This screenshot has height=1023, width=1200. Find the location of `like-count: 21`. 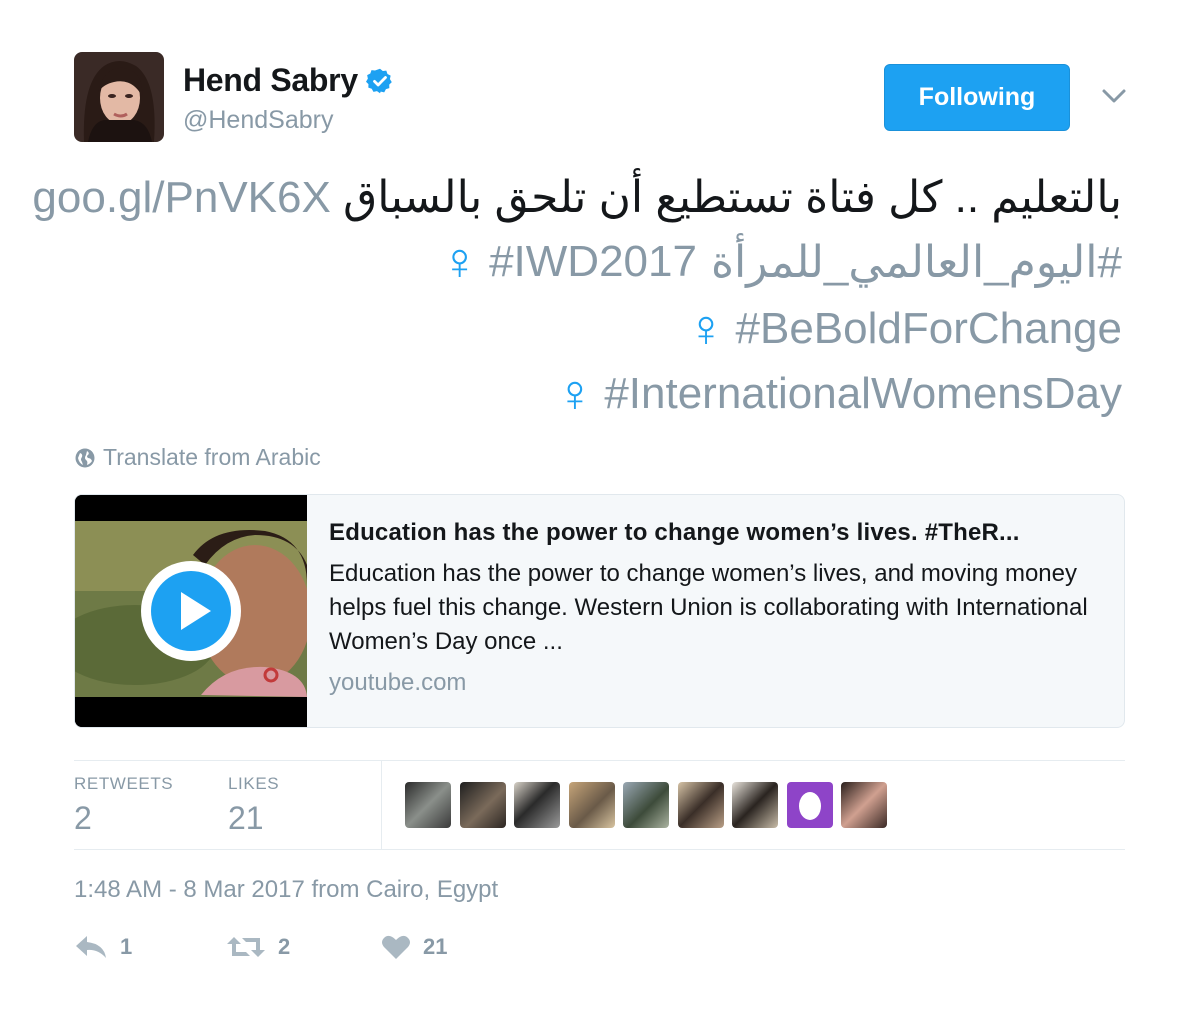

like-count: 21 is located at coordinates (435, 946).